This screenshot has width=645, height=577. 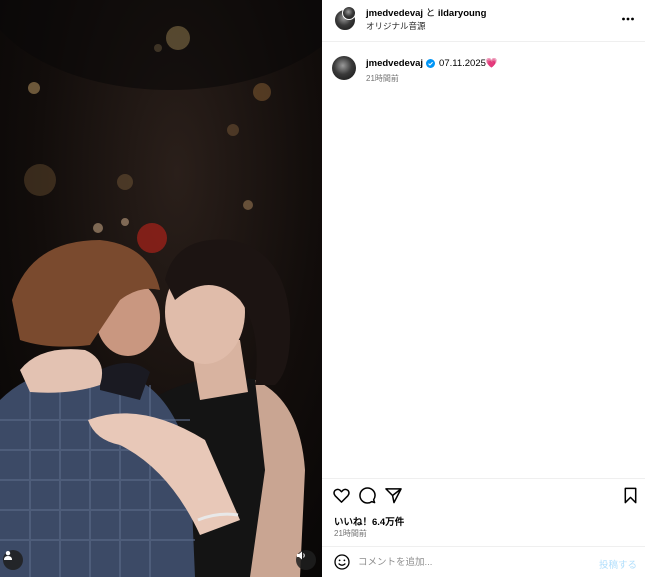 I want to click on header-text: jmedvedevaj と ildaryoung オリジナル音源, so click(x=426, y=19).